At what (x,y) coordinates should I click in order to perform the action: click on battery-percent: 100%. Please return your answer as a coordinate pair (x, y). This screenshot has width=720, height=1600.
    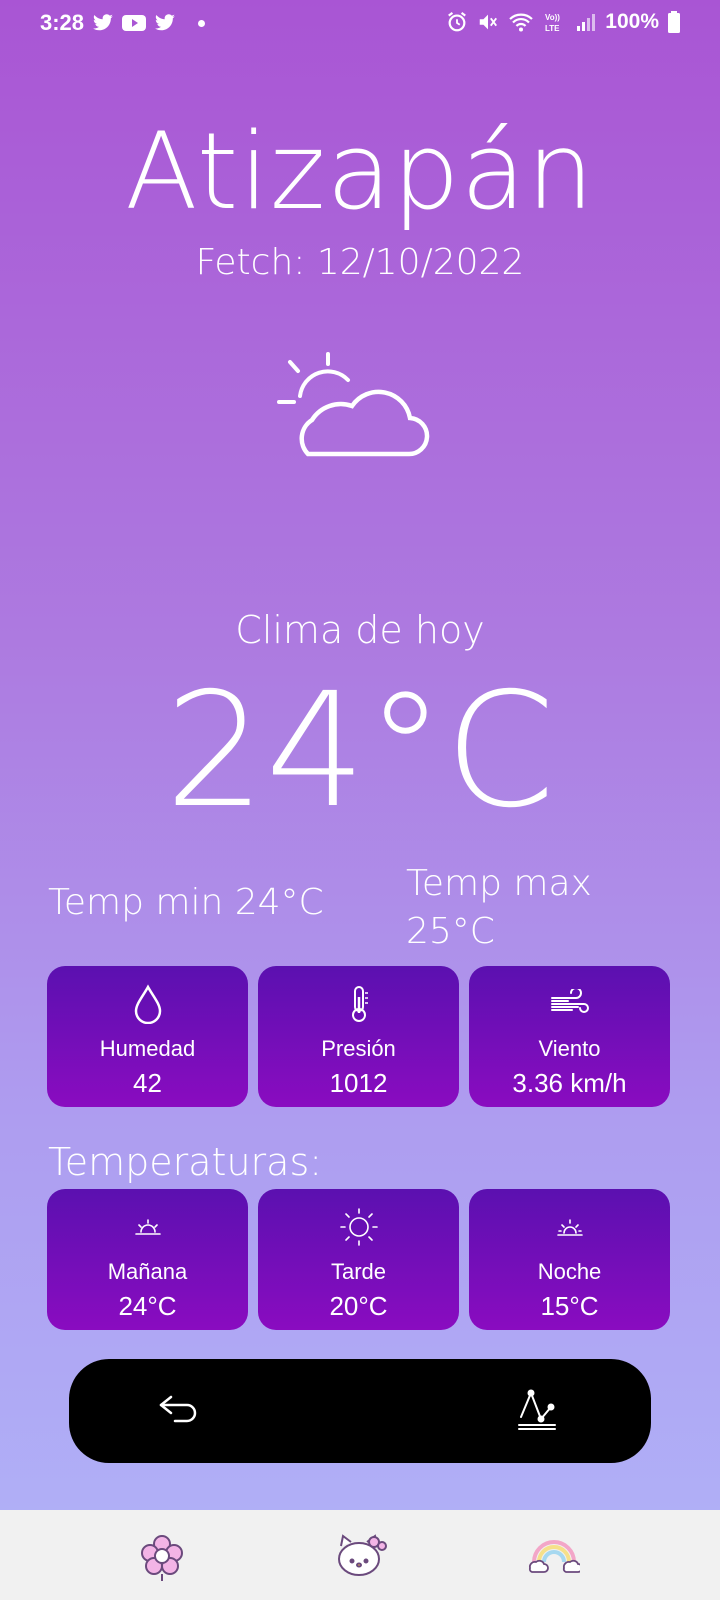
    Looking at the image, I should click on (632, 21).